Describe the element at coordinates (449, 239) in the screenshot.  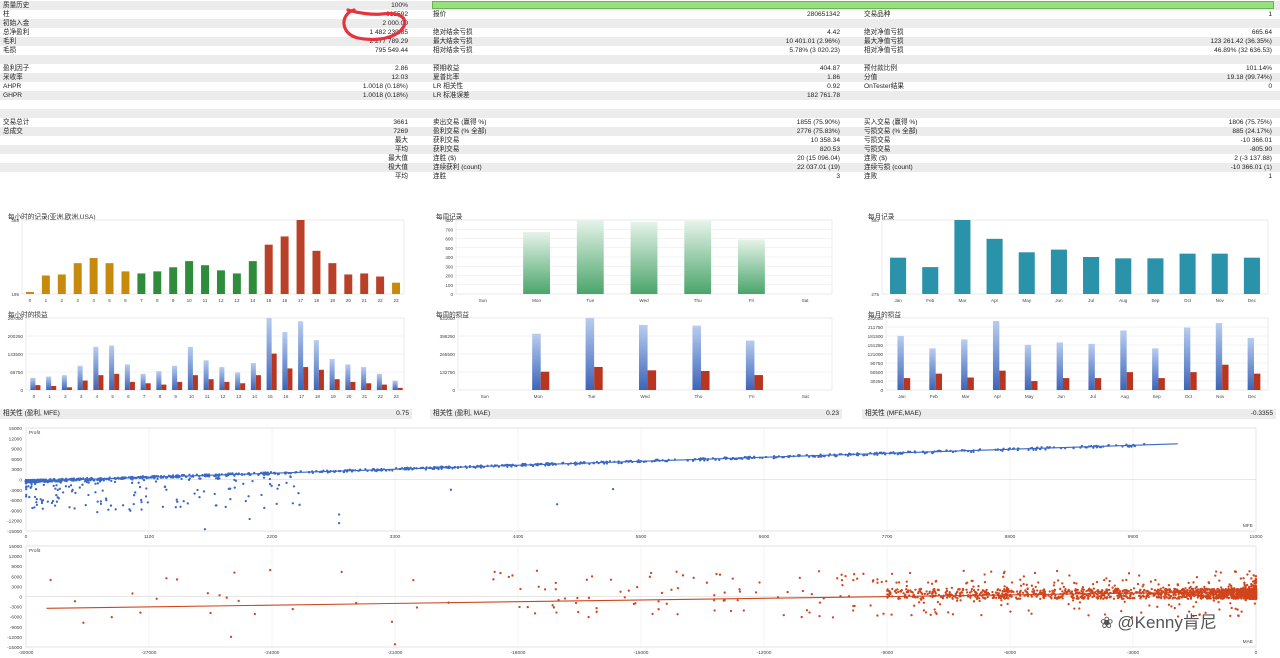
I see `y-tick-label: 600` at that location.